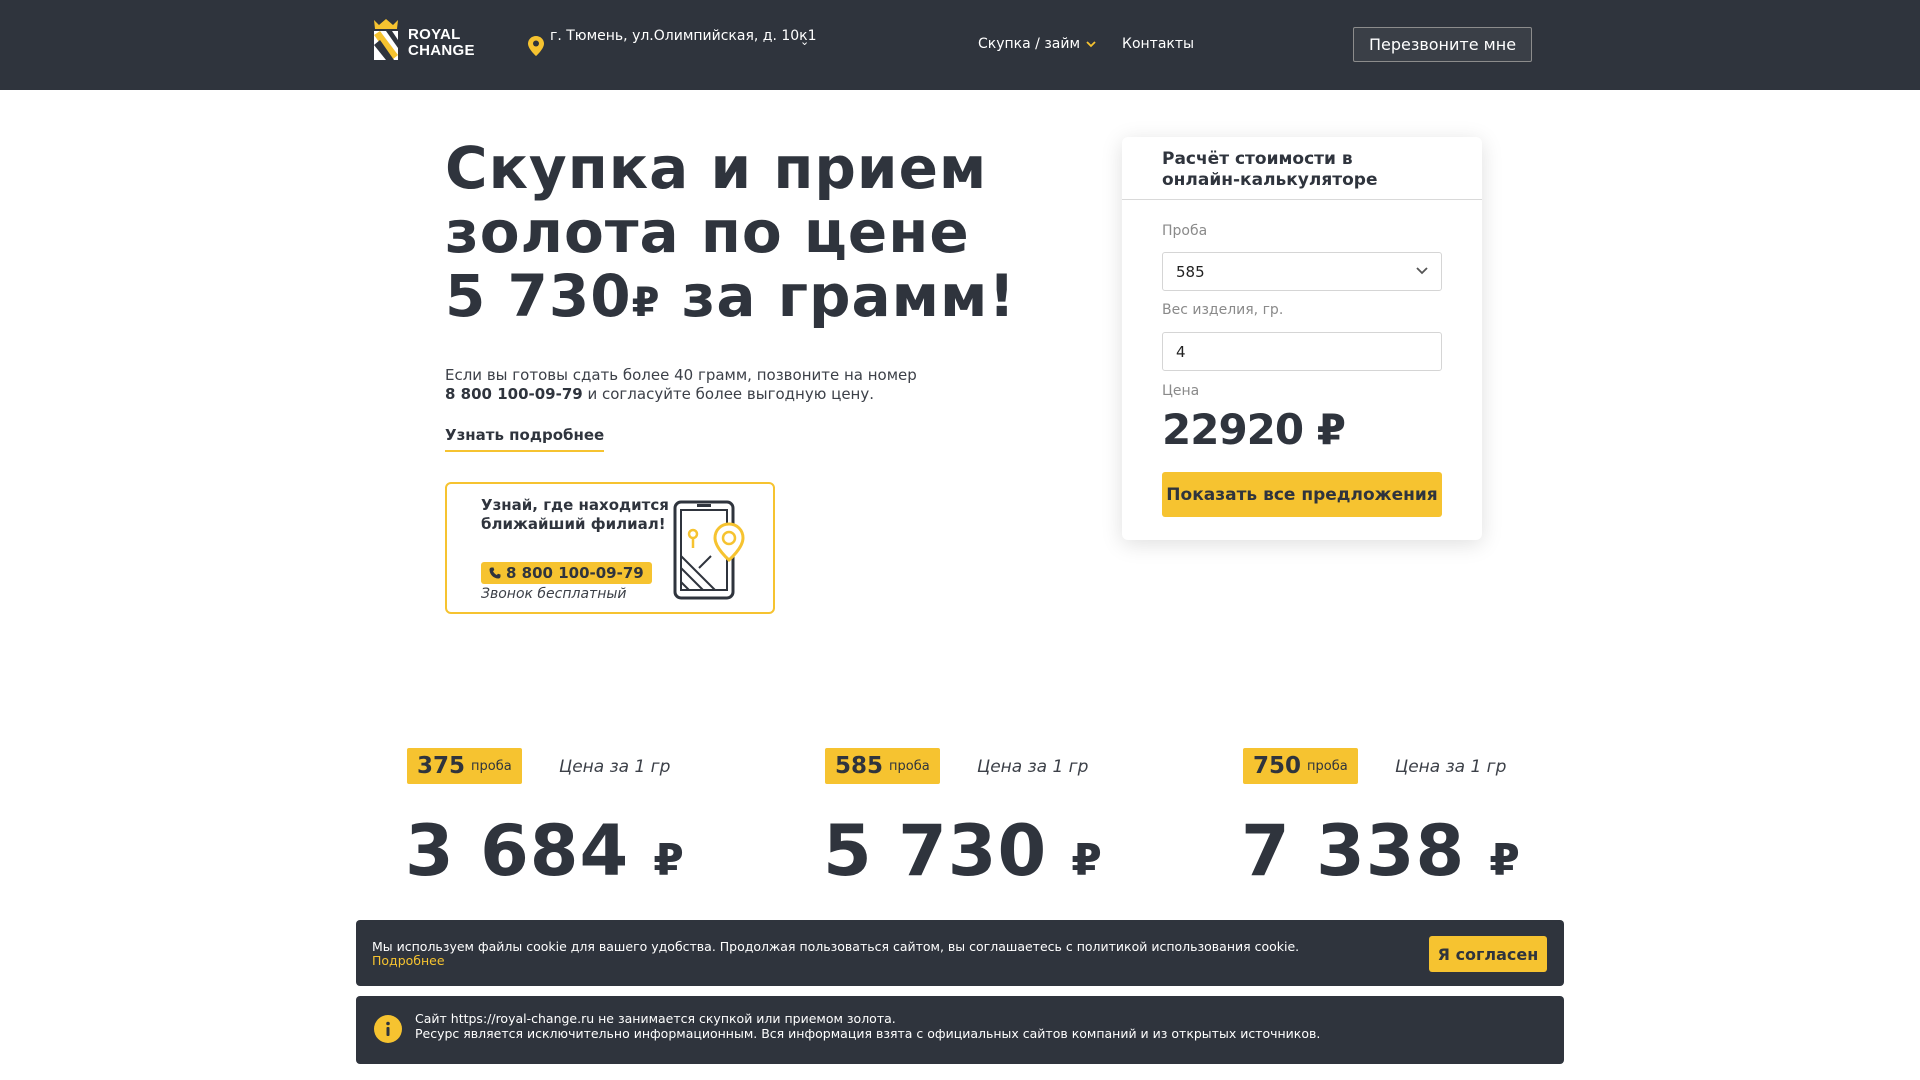 The height and width of the screenshot is (1080, 1920). What do you see at coordinates (545, 851) in the screenshot?
I see `price-value: 3 684 ₽` at bounding box center [545, 851].